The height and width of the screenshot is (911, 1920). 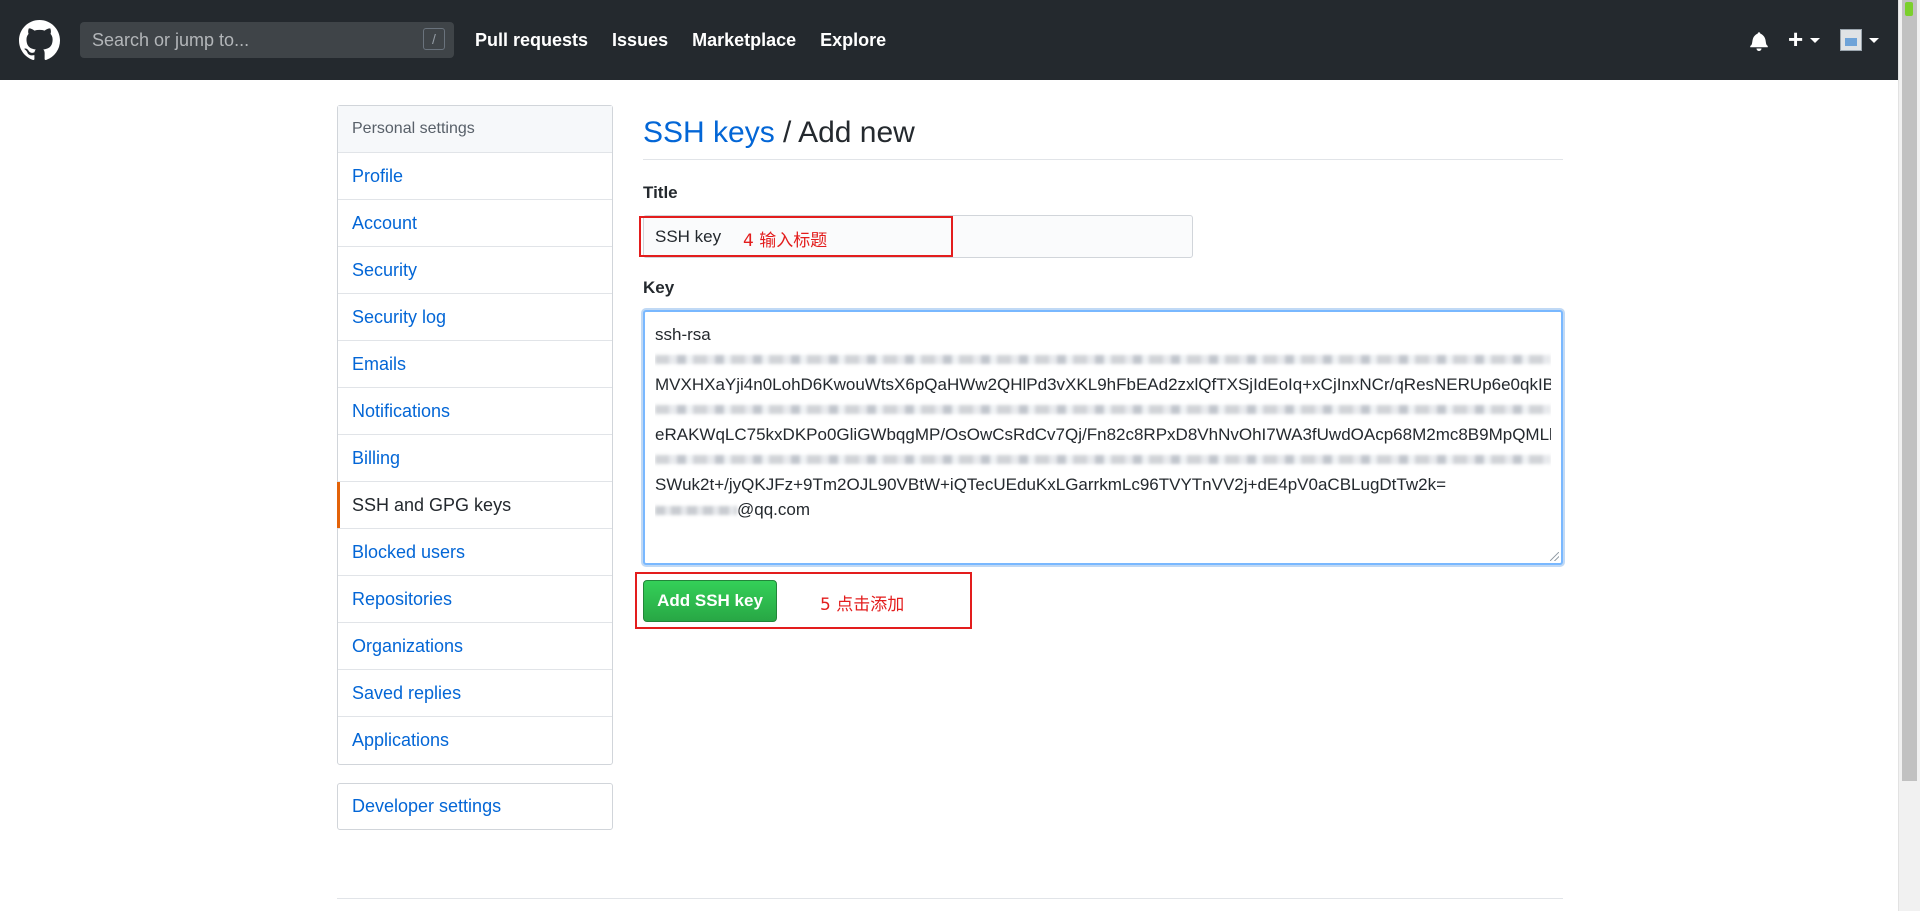 I want to click on search-shortcut-key: /, so click(x=434, y=39).